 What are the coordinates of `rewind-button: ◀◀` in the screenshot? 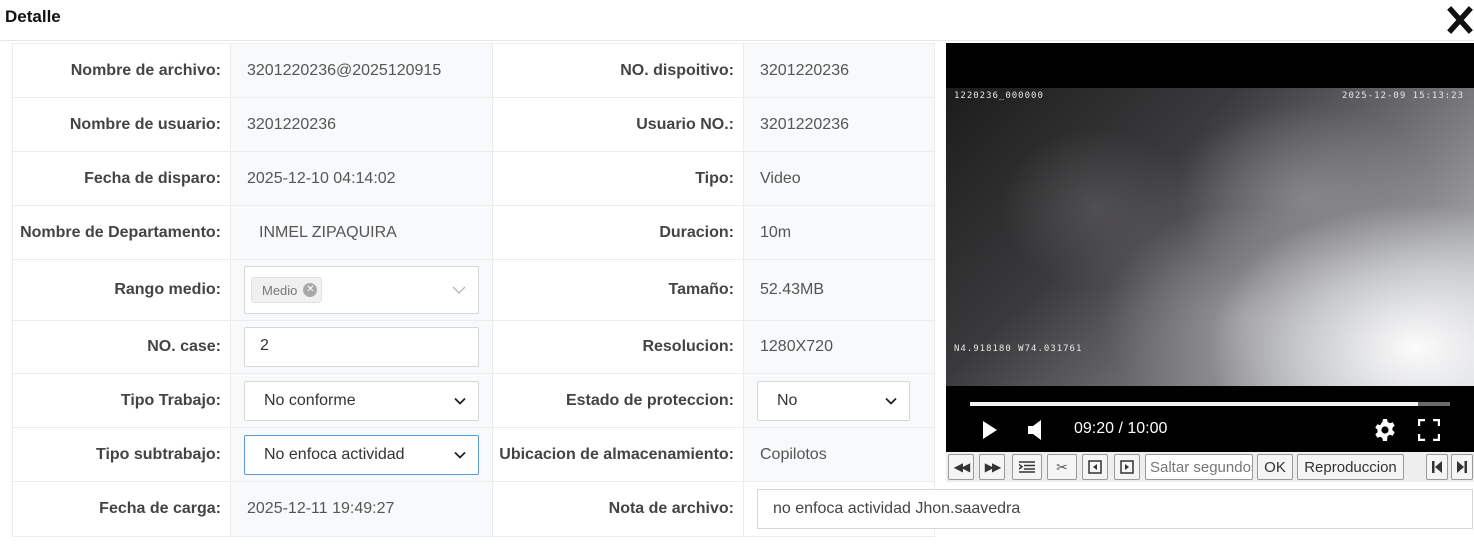 It's located at (961, 467).